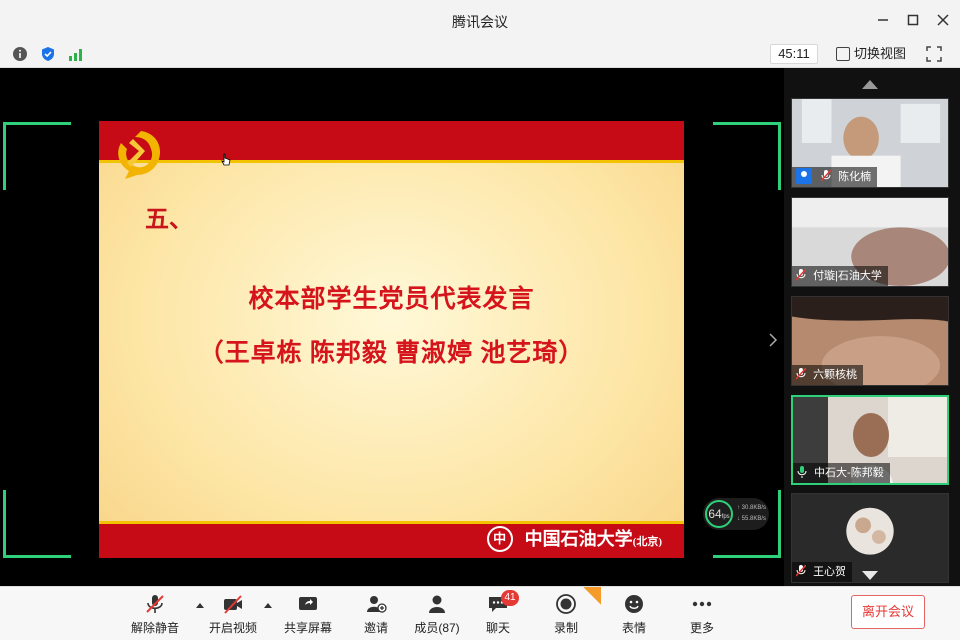  I want to click on slide-heading: 校本部学生党员代表发言, so click(391, 299).